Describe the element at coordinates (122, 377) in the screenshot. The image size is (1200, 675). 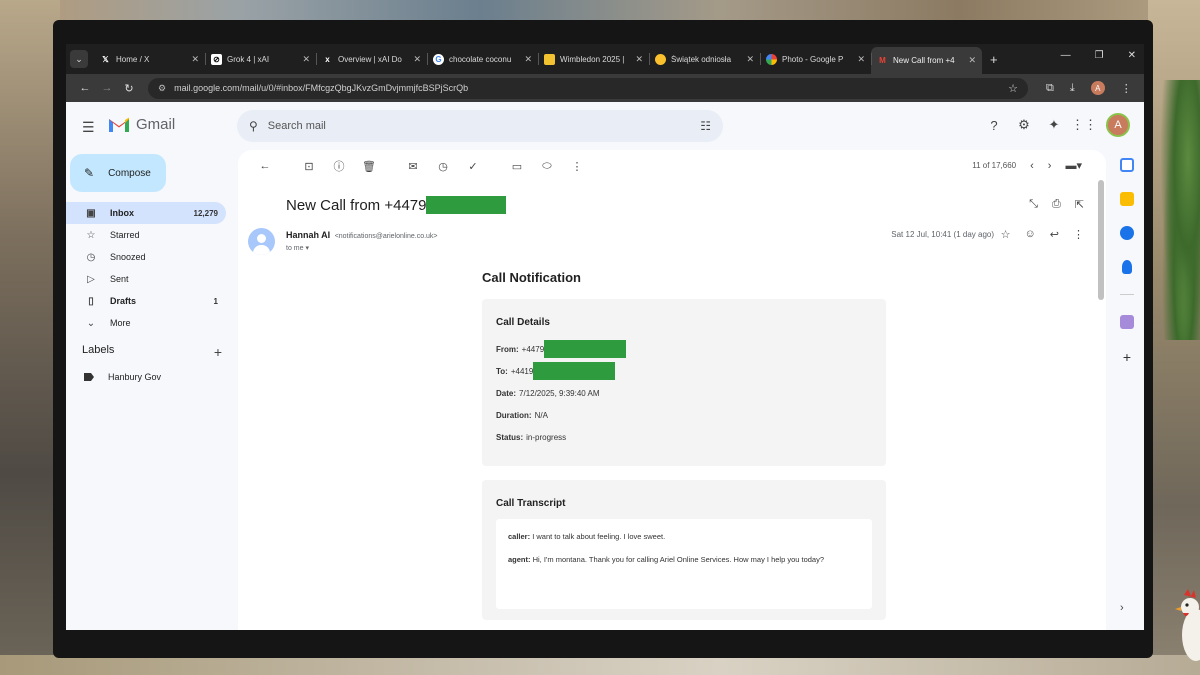
I see `label-item-hanbury-gov: Hanbury Gov` at that location.